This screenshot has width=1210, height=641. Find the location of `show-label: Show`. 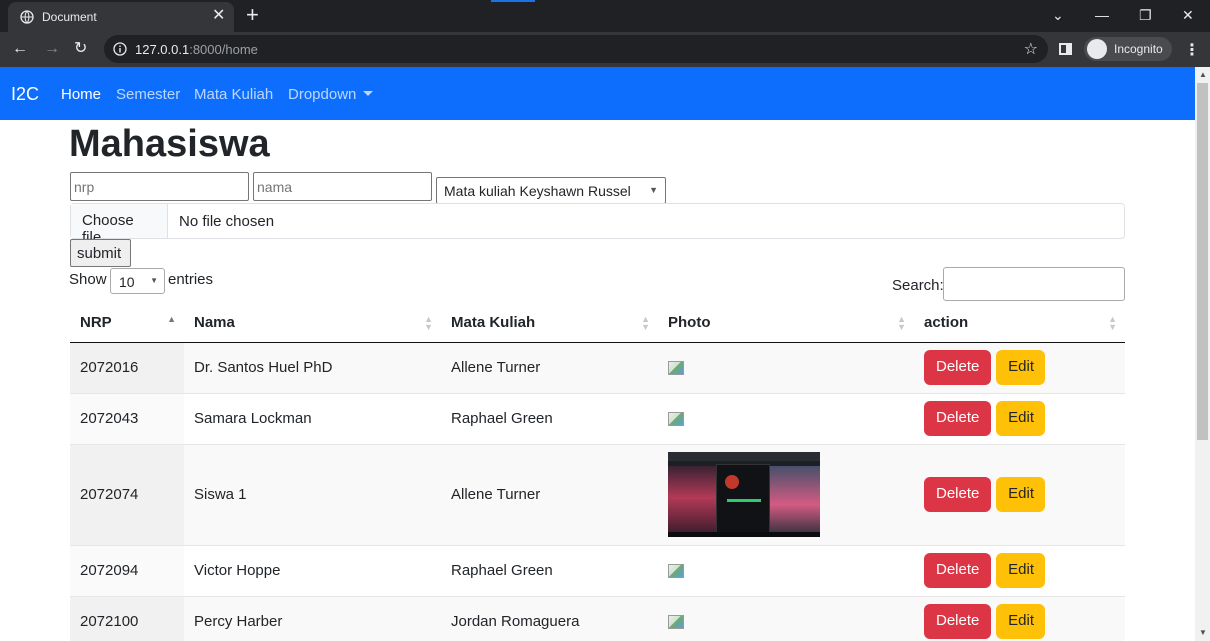

show-label: Show is located at coordinates (88, 279).